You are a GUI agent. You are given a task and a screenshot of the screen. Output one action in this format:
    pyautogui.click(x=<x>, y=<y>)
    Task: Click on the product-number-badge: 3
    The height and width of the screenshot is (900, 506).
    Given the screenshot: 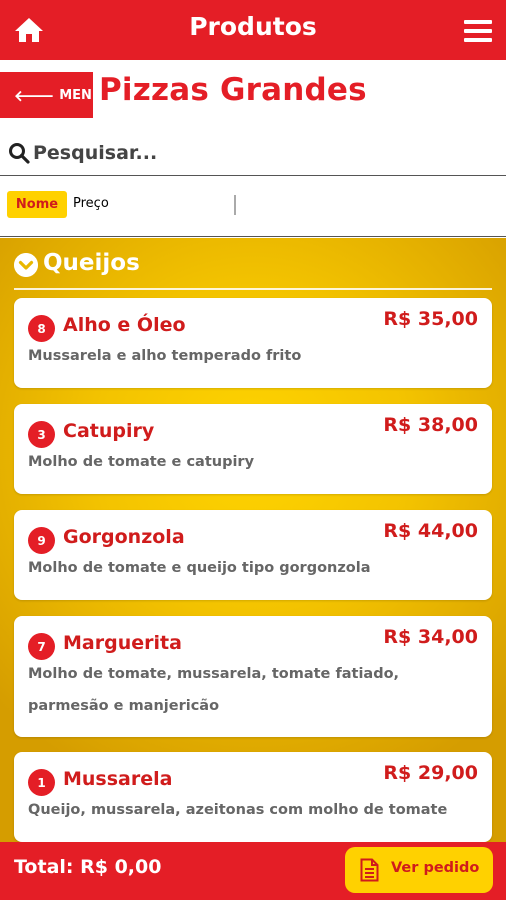 What is the action you would take?
    pyautogui.click(x=41, y=434)
    